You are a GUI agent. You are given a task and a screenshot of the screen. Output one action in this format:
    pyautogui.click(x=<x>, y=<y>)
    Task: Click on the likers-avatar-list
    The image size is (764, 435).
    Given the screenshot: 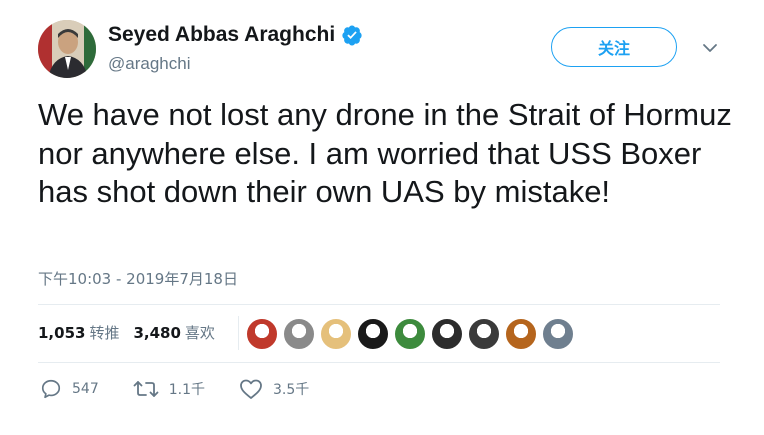 What is the action you would take?
    pyautogui.click(x=407, y=334)
    